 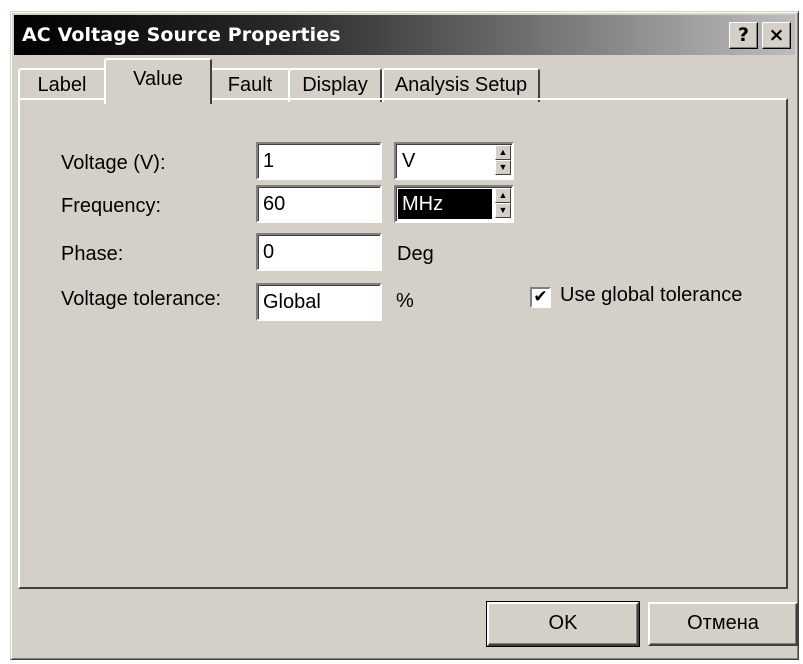 I want to click on tab-fault: Fault, so click(x=250, y=85).